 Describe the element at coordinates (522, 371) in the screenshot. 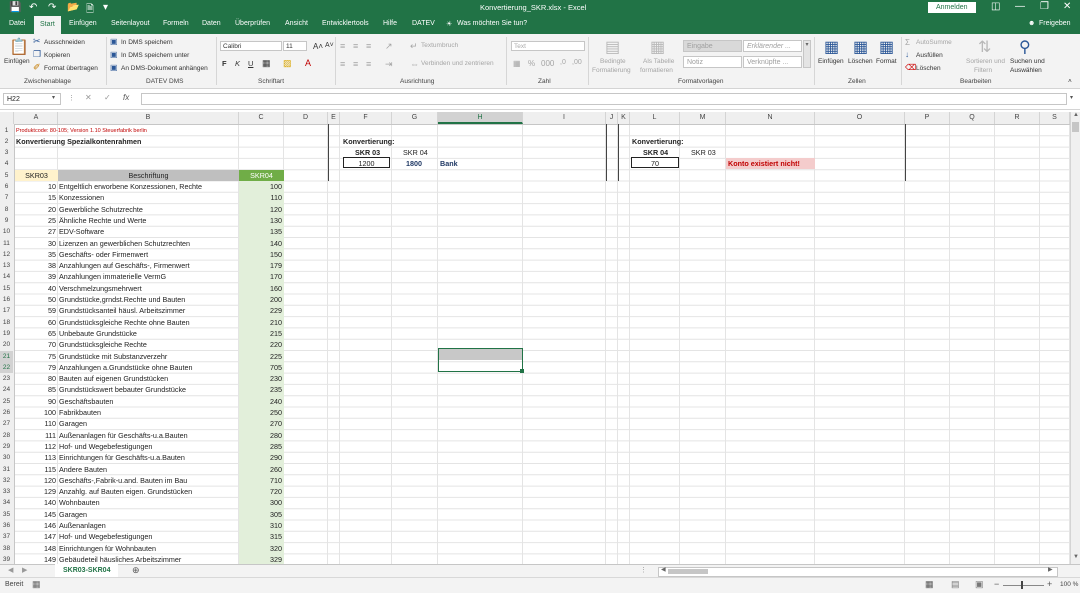

I see `fill-handle` at that location.